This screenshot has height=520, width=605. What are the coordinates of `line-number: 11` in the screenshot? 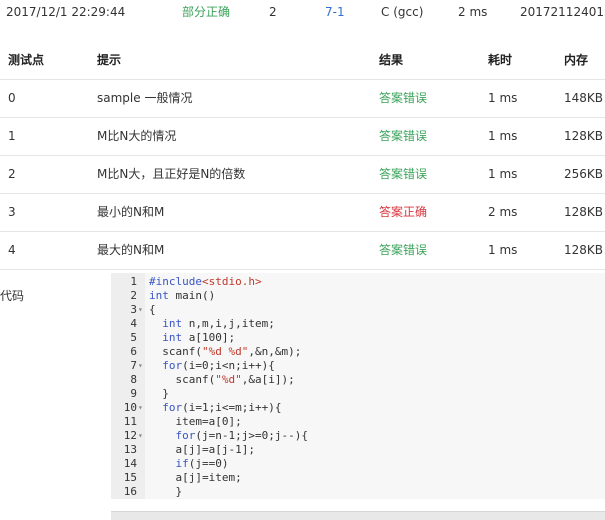 It's located at (130, 421).